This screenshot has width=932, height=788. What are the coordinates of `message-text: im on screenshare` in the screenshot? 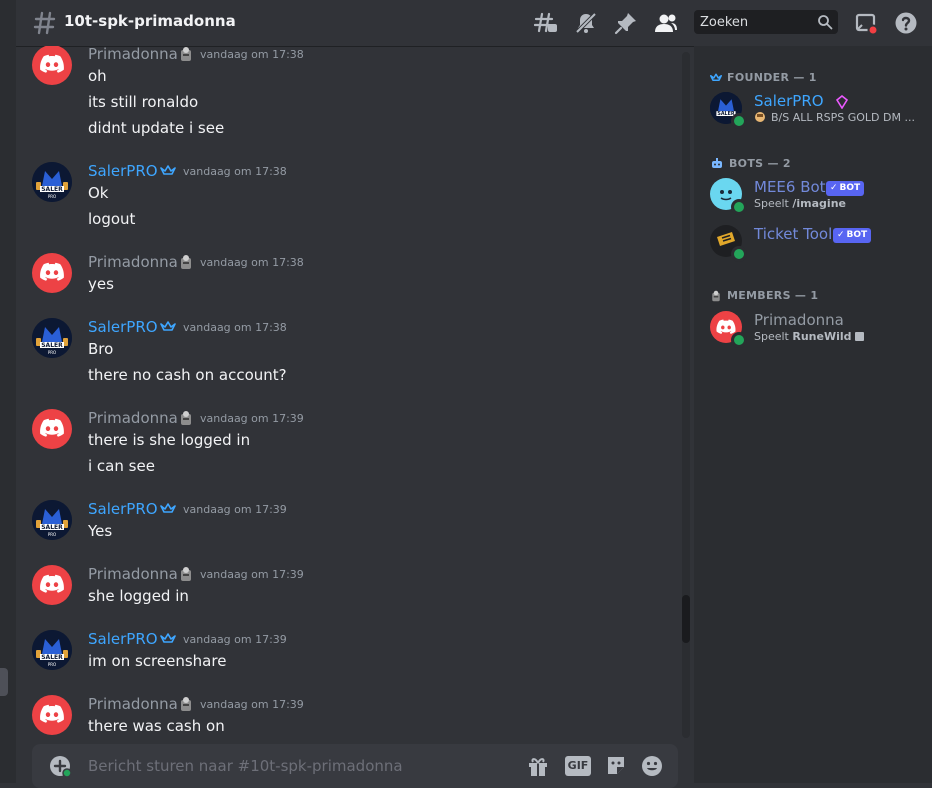 It's located at (157, 661).